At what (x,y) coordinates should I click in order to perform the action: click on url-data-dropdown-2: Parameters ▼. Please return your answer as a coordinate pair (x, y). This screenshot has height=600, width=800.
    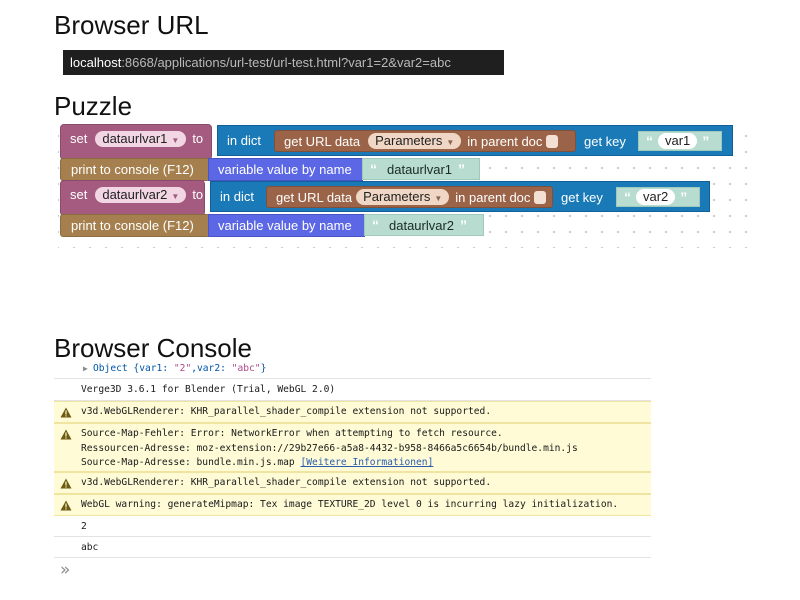
    Looking at the image, I should click on (403, 197).